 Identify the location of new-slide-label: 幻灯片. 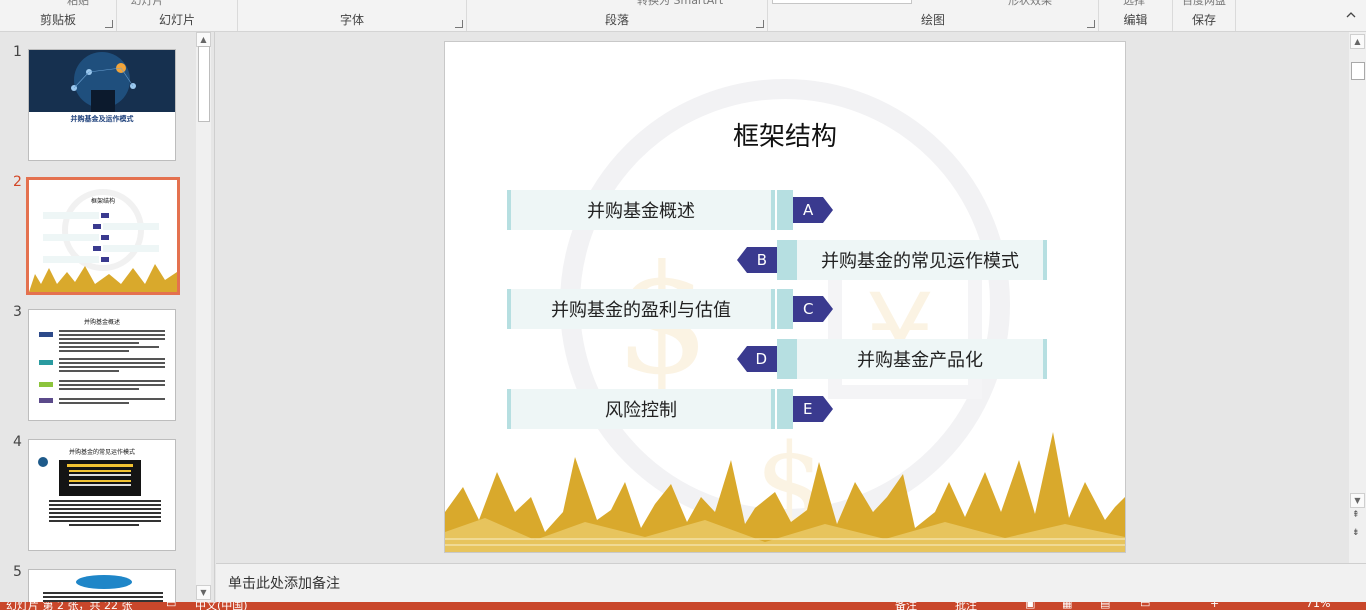
(147, 4).